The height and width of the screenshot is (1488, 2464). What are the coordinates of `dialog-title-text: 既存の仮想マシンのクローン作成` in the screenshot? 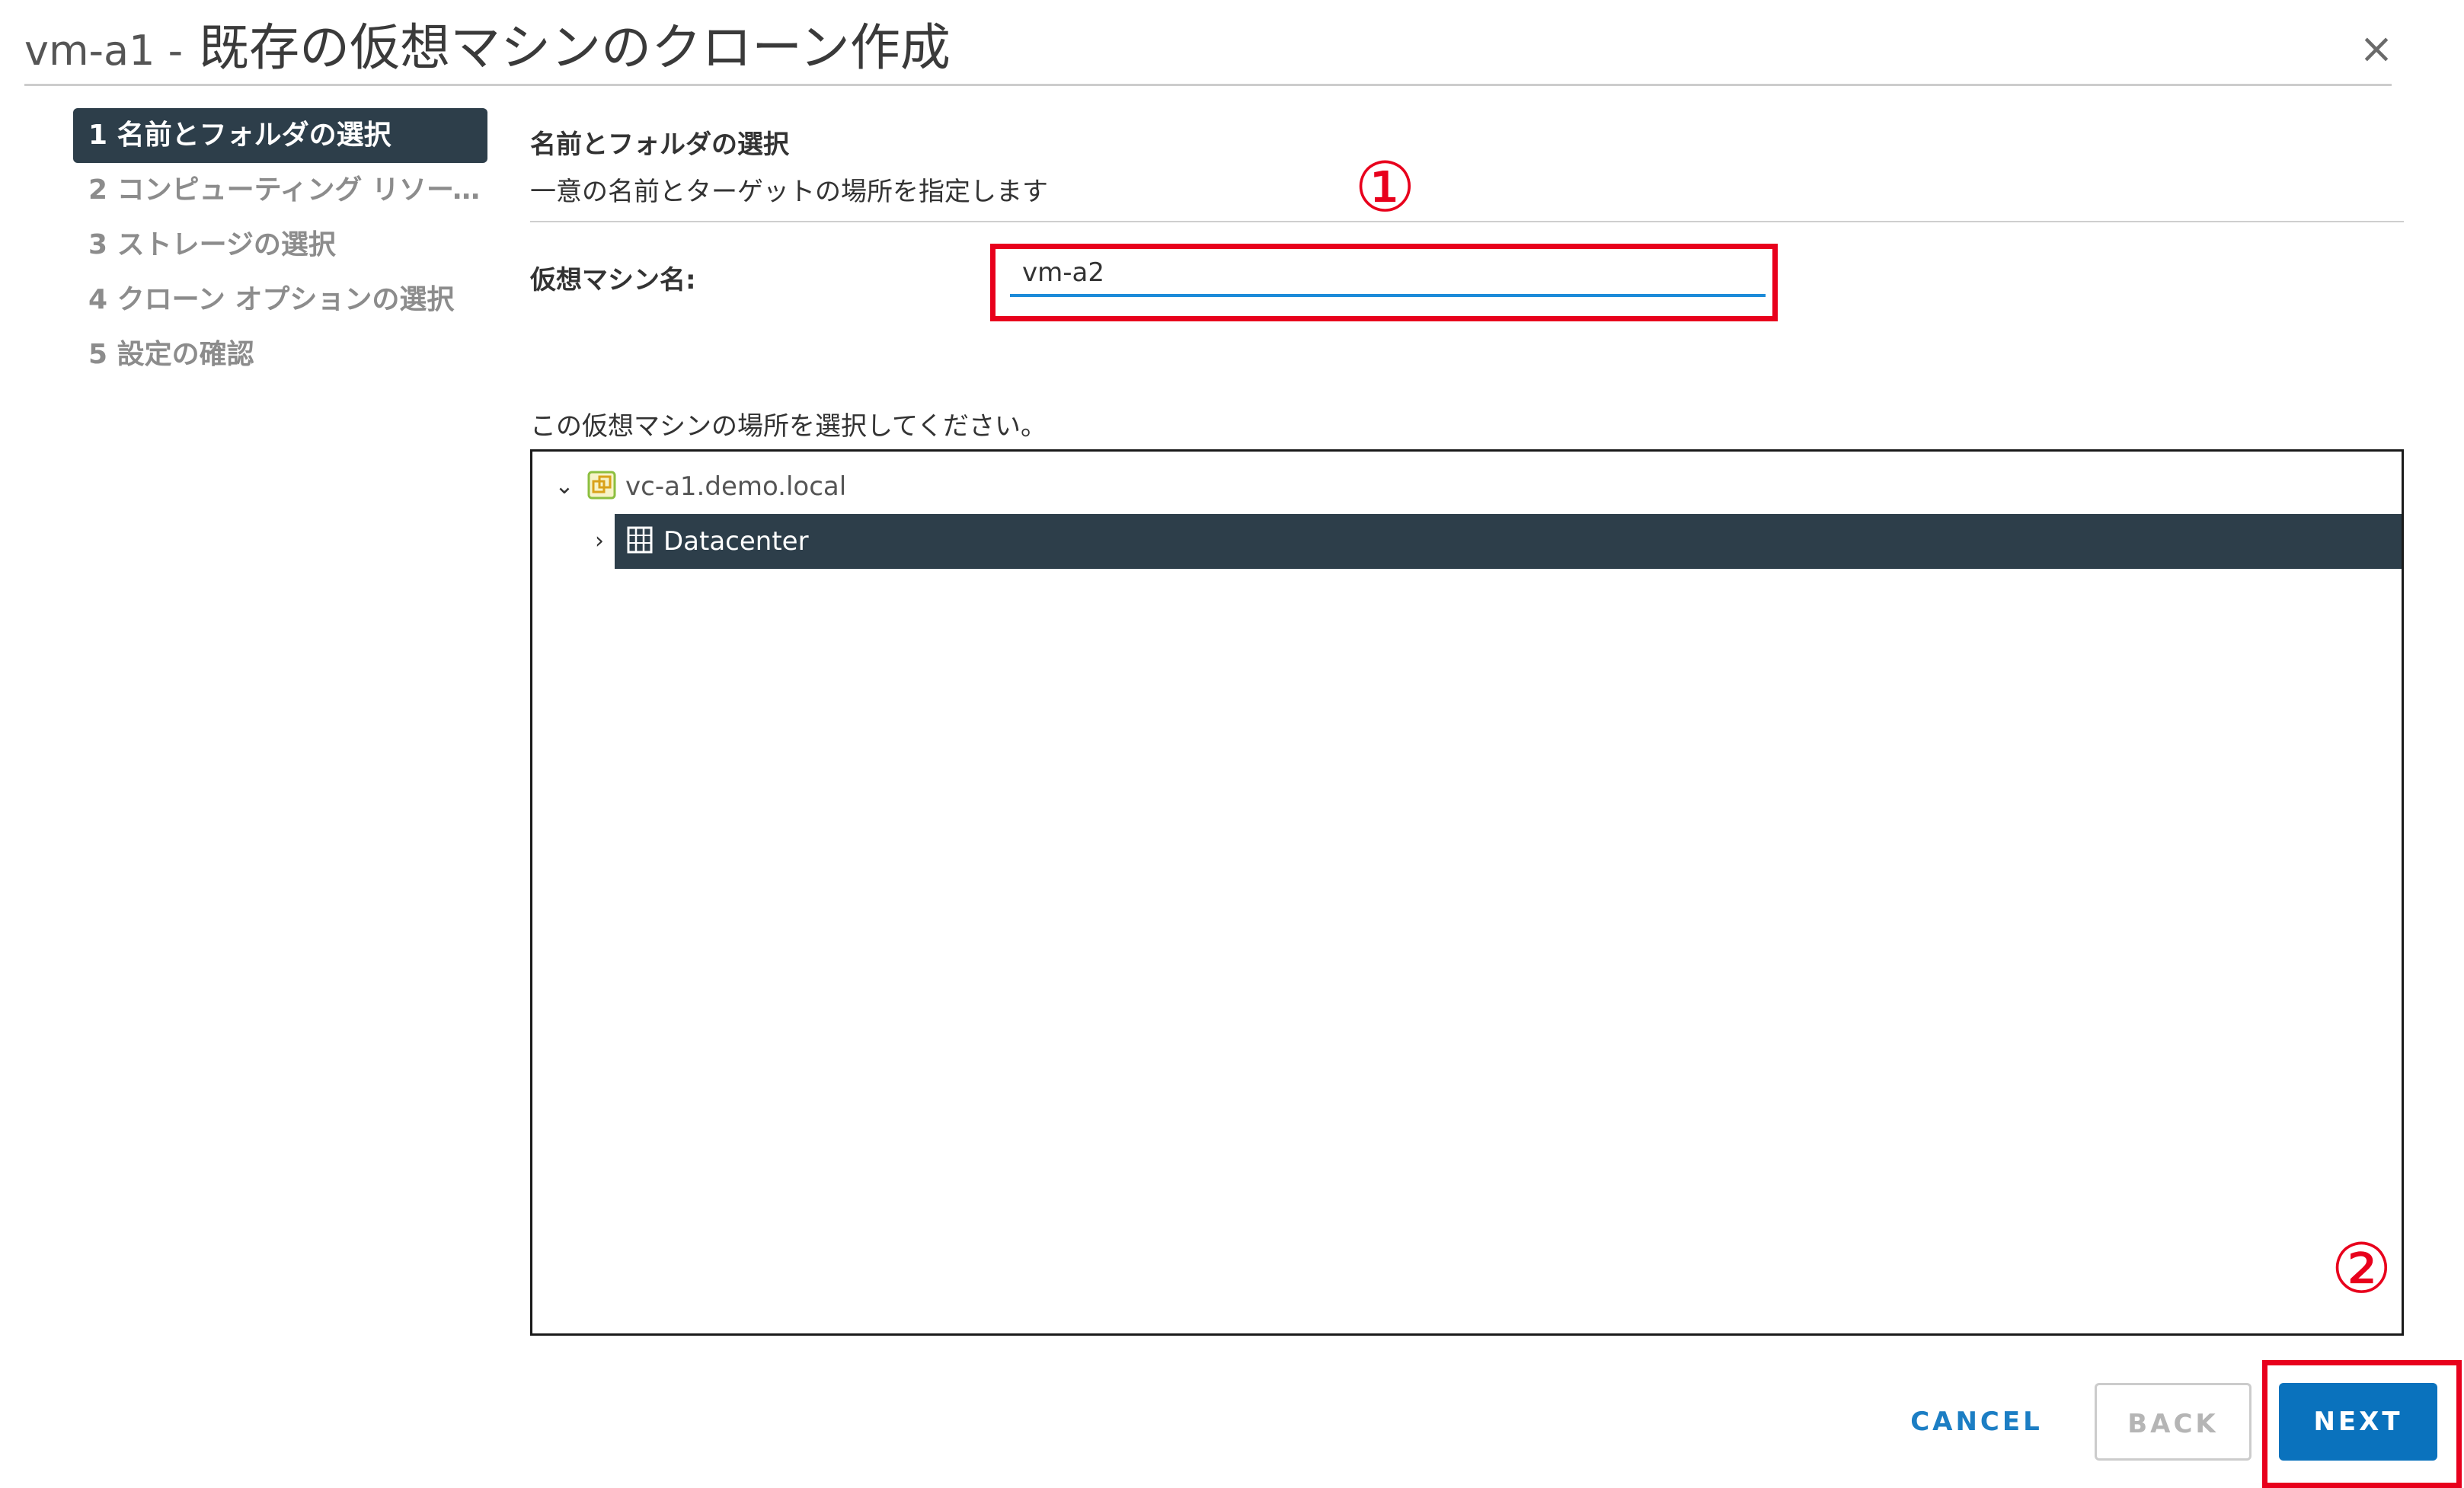 It's located at (575, 47).